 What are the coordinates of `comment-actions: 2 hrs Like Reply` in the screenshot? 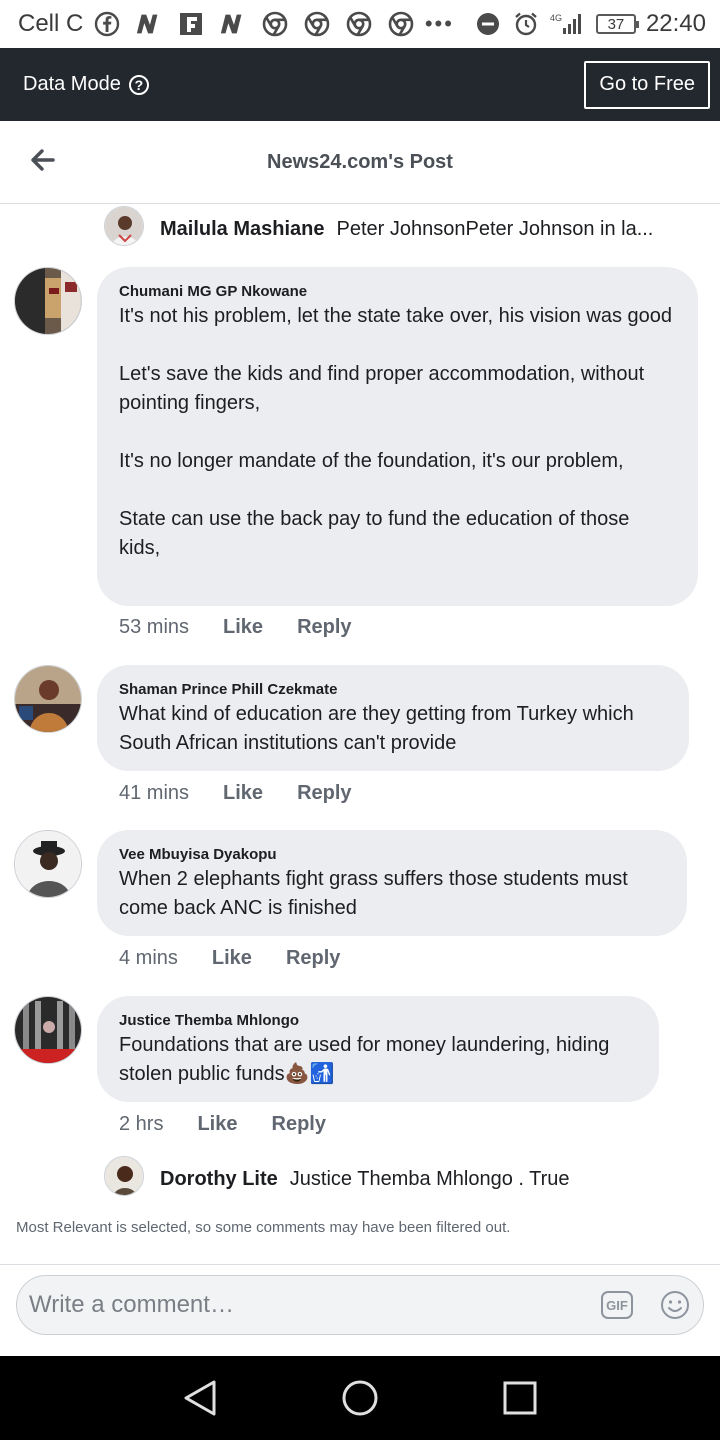 It's located at (239, 1124).